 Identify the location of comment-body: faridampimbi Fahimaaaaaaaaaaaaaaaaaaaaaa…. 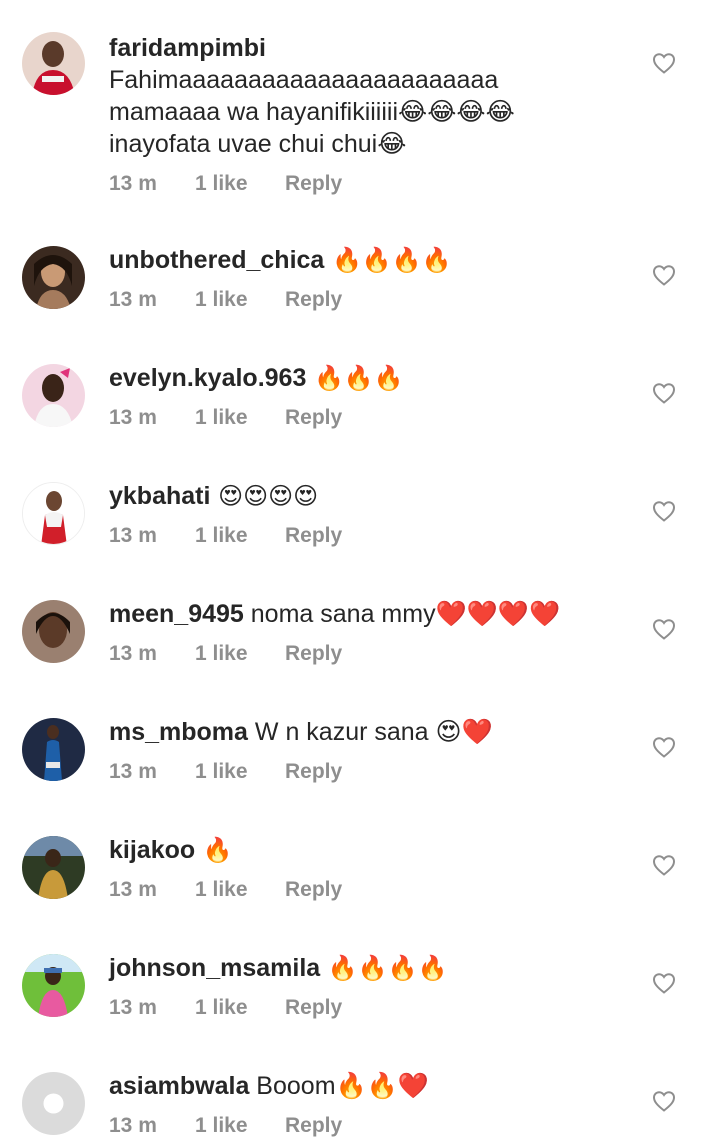
(371, 115).